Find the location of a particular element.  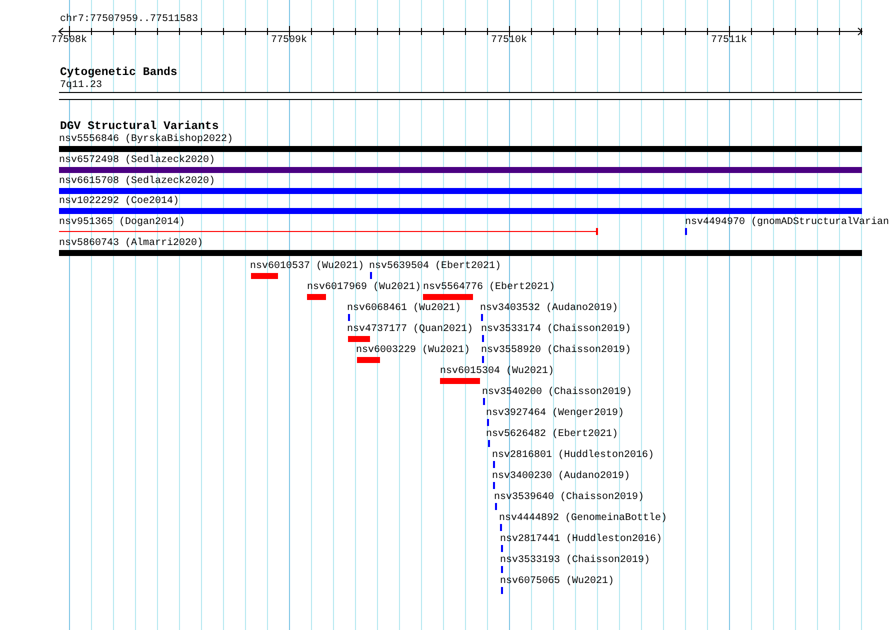

variant-label: nsv3539640 (Chaisson2019) is located at coordinates (569, 497).